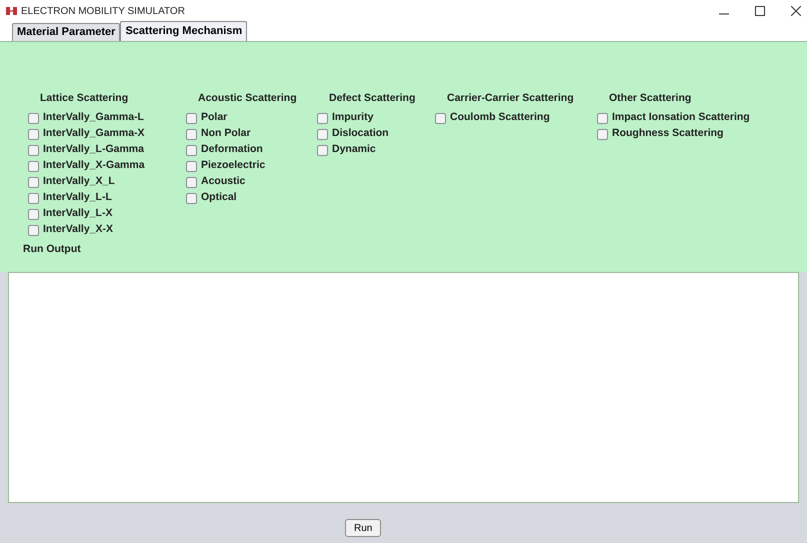  What do you see at coordinates (11, 11) in the screenshot?
I see `app-logo-icon` at bounding box center [11, 11].